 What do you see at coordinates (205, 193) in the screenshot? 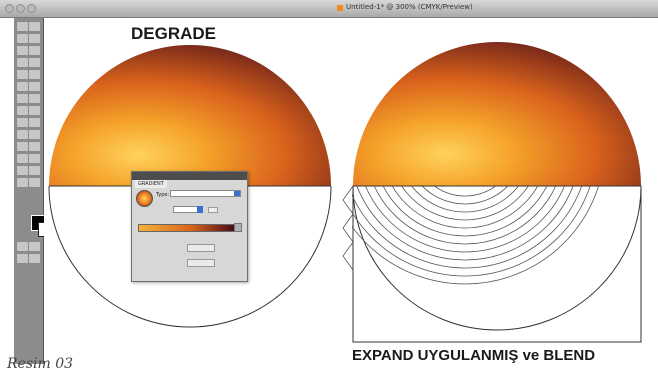
I see `gradient-type-select` at bounding box center [205, 193].